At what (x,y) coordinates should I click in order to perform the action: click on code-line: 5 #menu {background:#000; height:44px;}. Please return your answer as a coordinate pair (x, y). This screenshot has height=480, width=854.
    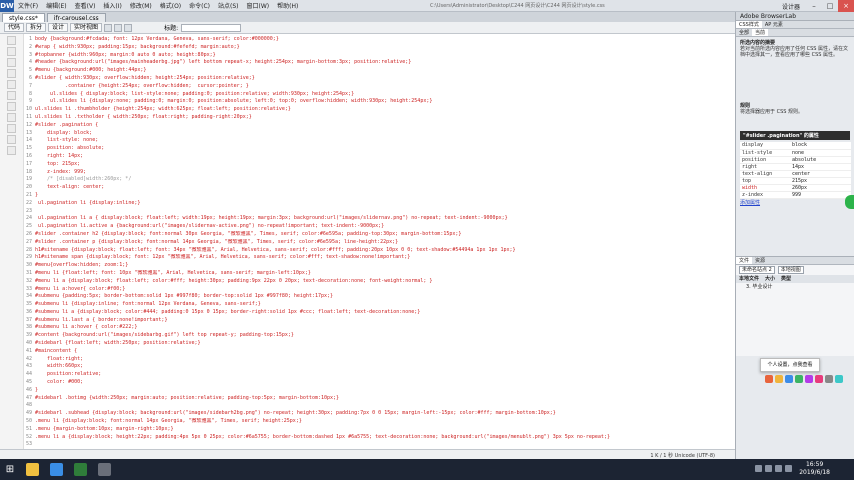
    Looking at the image, I should click on (379, 71).